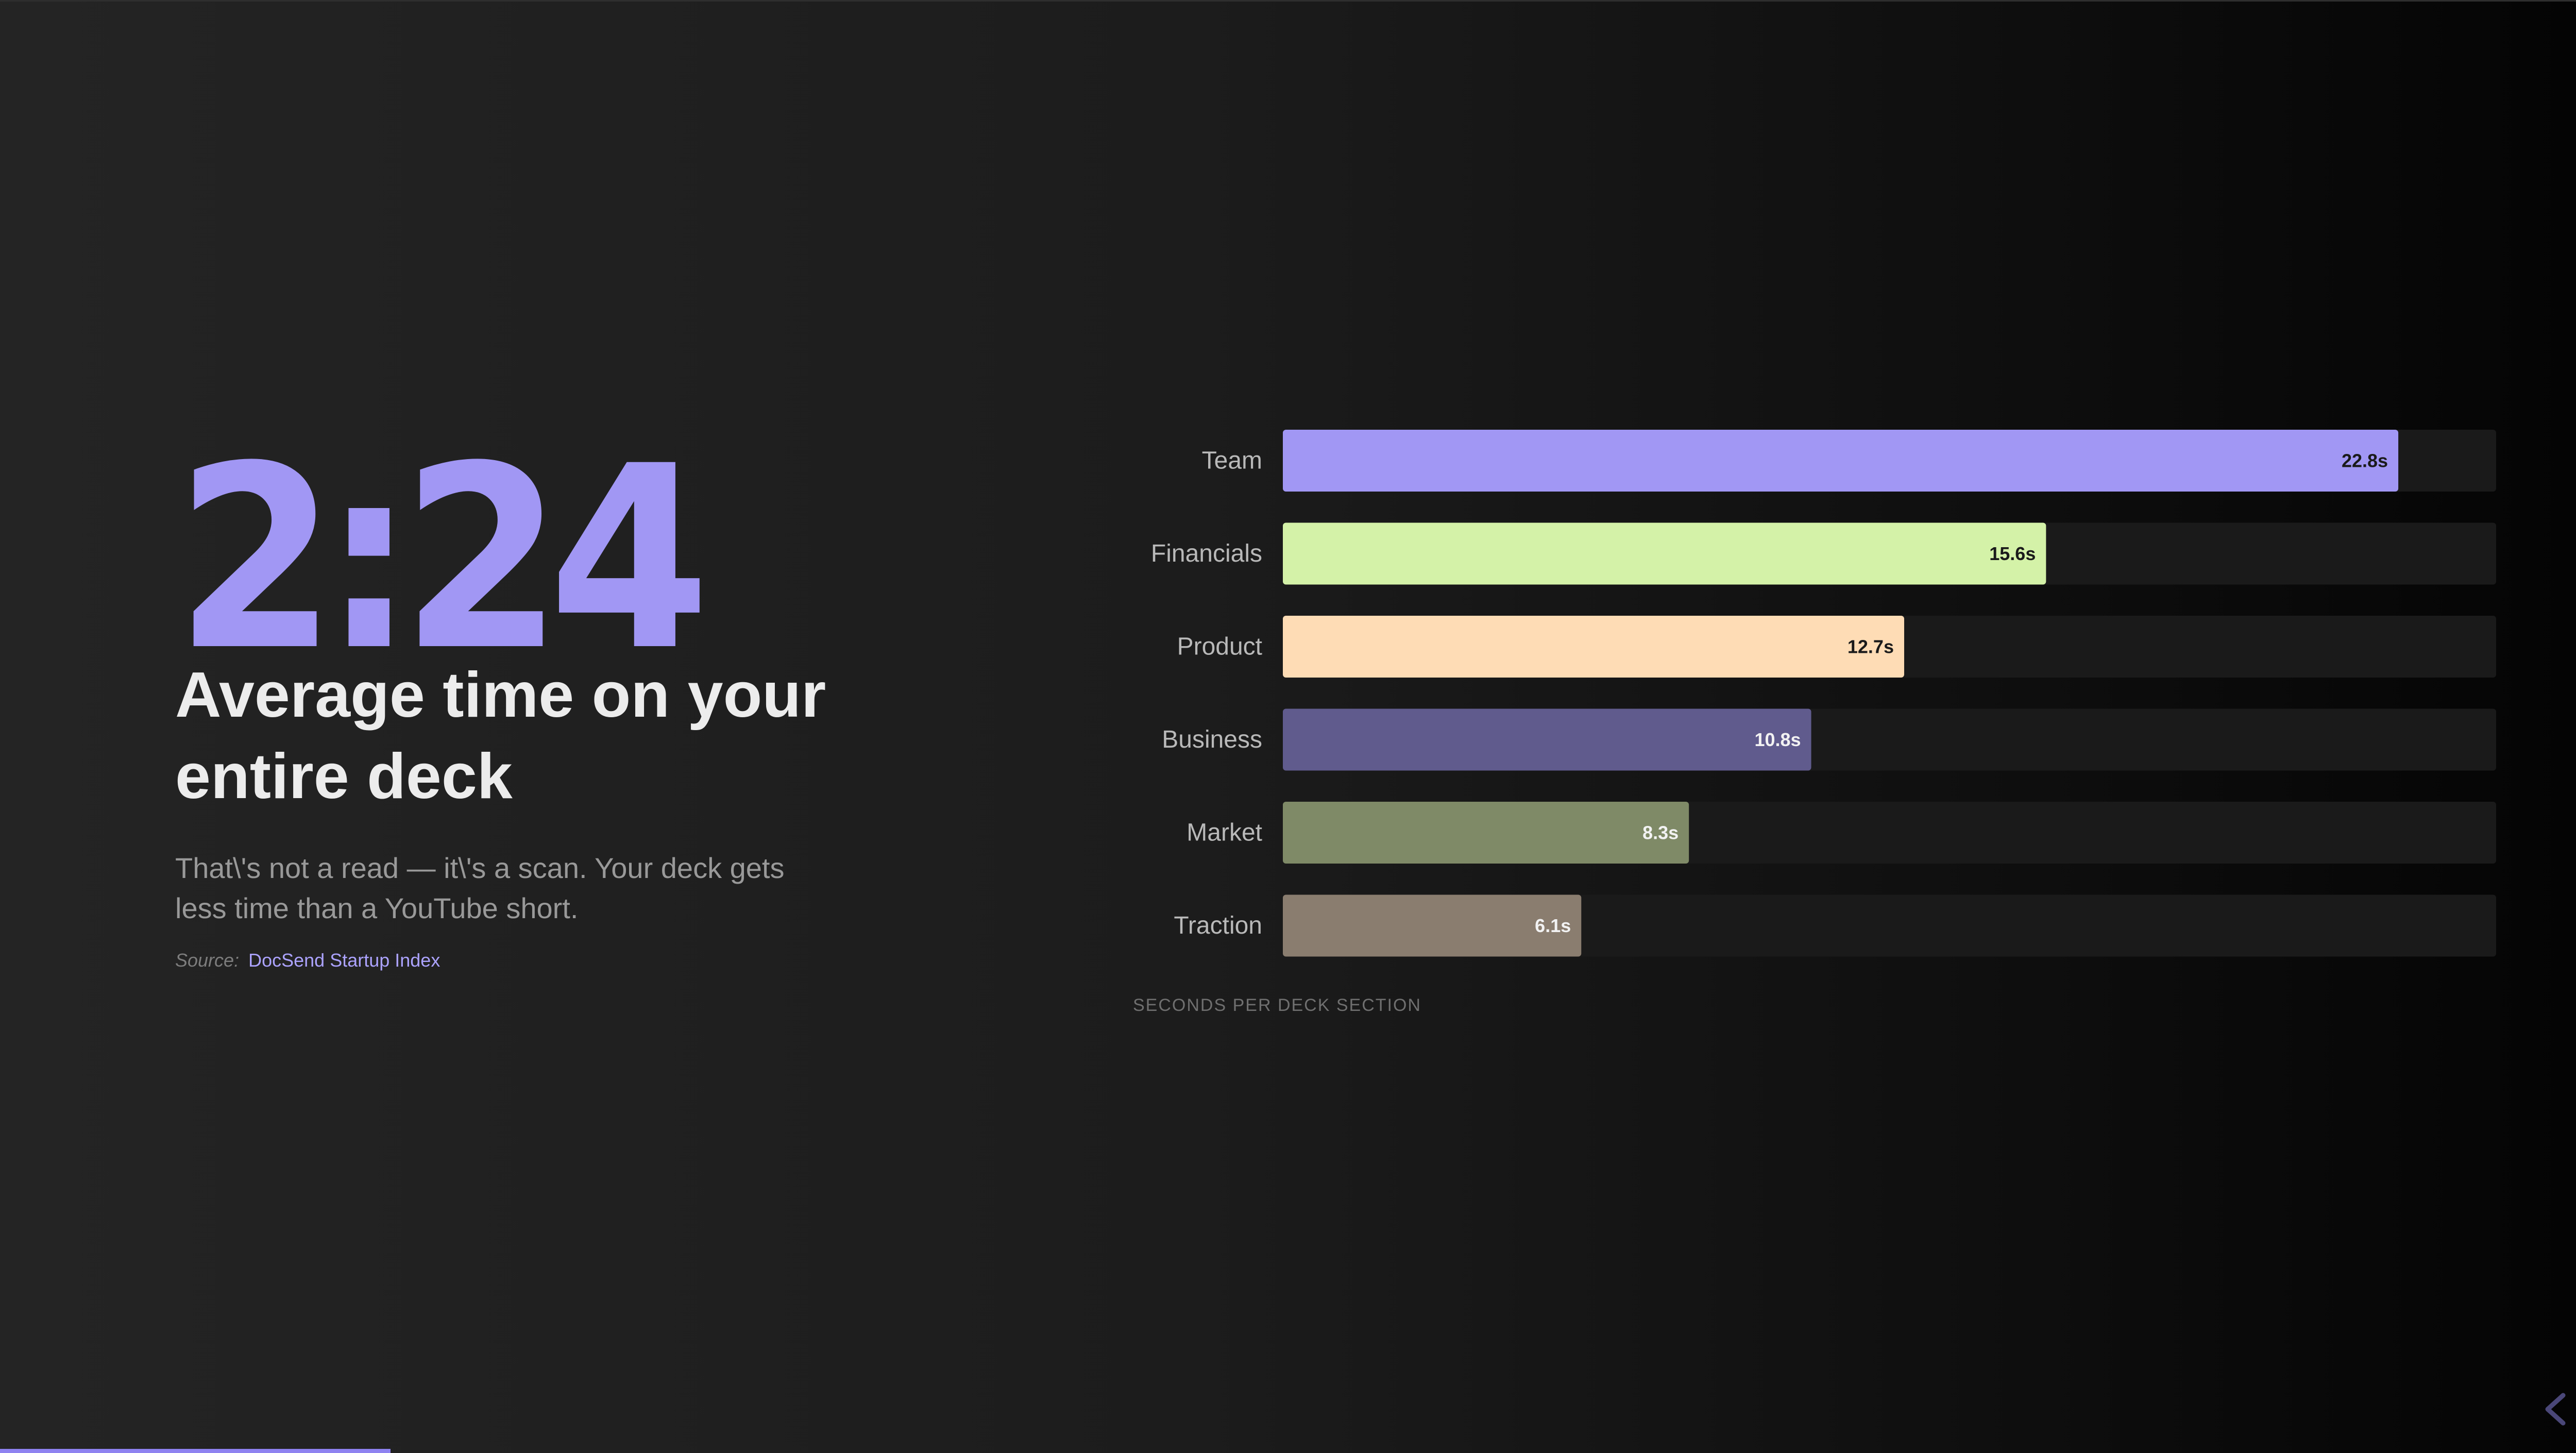 The height and width of the screenshot is (1453, 2576). What do you see at coordinates (377, 908) in the screenshot?
I see `hero-subtext-line2: less time than a YouTube short.` at bounding box center [377, 908].